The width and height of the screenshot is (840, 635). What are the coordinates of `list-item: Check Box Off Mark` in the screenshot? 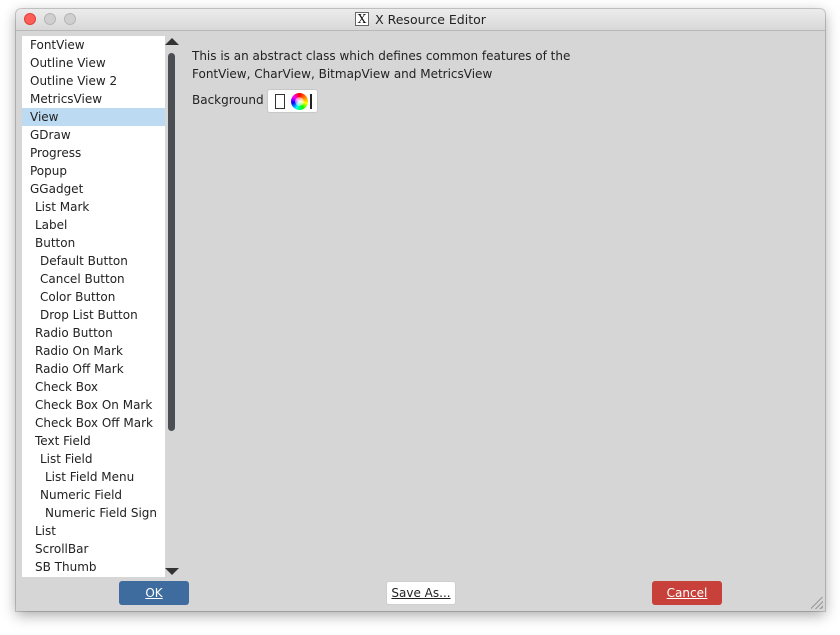 It's located at (93, 423).